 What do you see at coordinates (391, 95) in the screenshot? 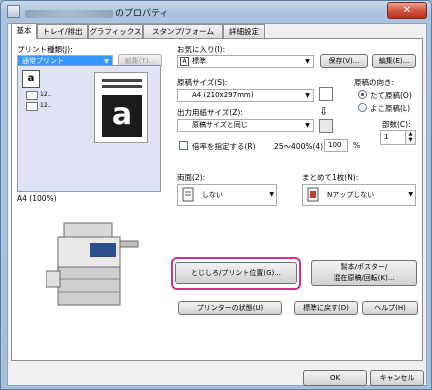
I see `portrait-label: たて原稿(O)` at bounding box center [391, 95].